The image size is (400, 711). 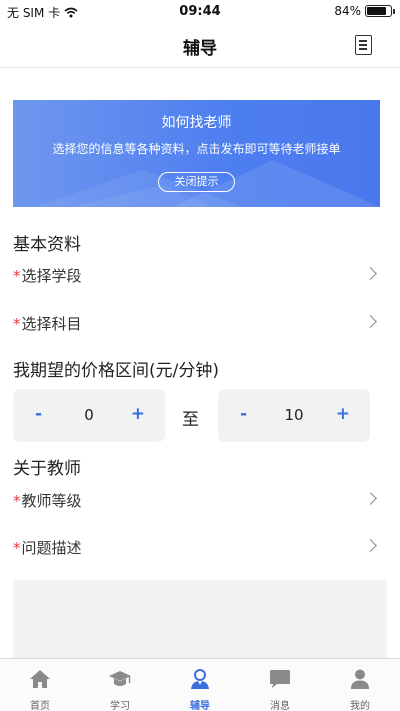 I want to click on problem-description-row: *问题描述, so click(x=198, y=549).